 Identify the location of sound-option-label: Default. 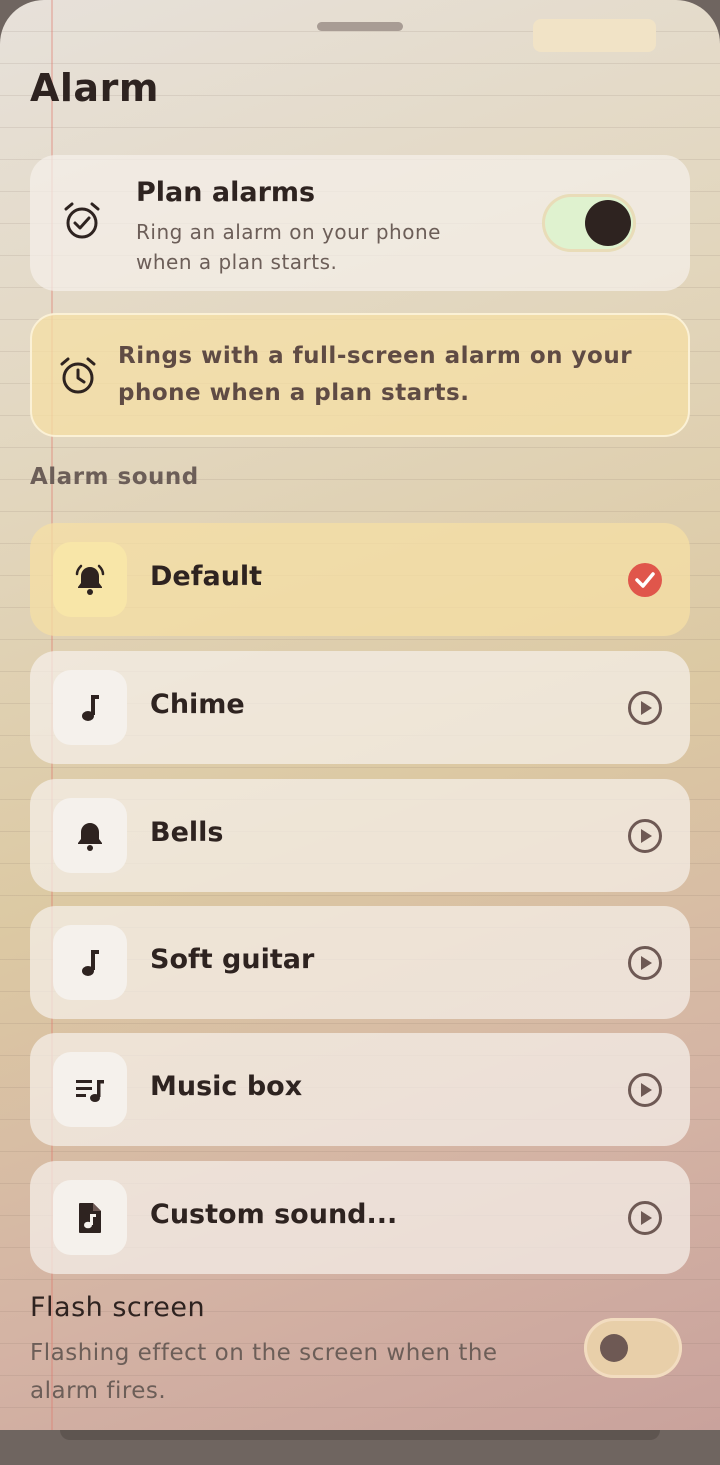
(206, 576).